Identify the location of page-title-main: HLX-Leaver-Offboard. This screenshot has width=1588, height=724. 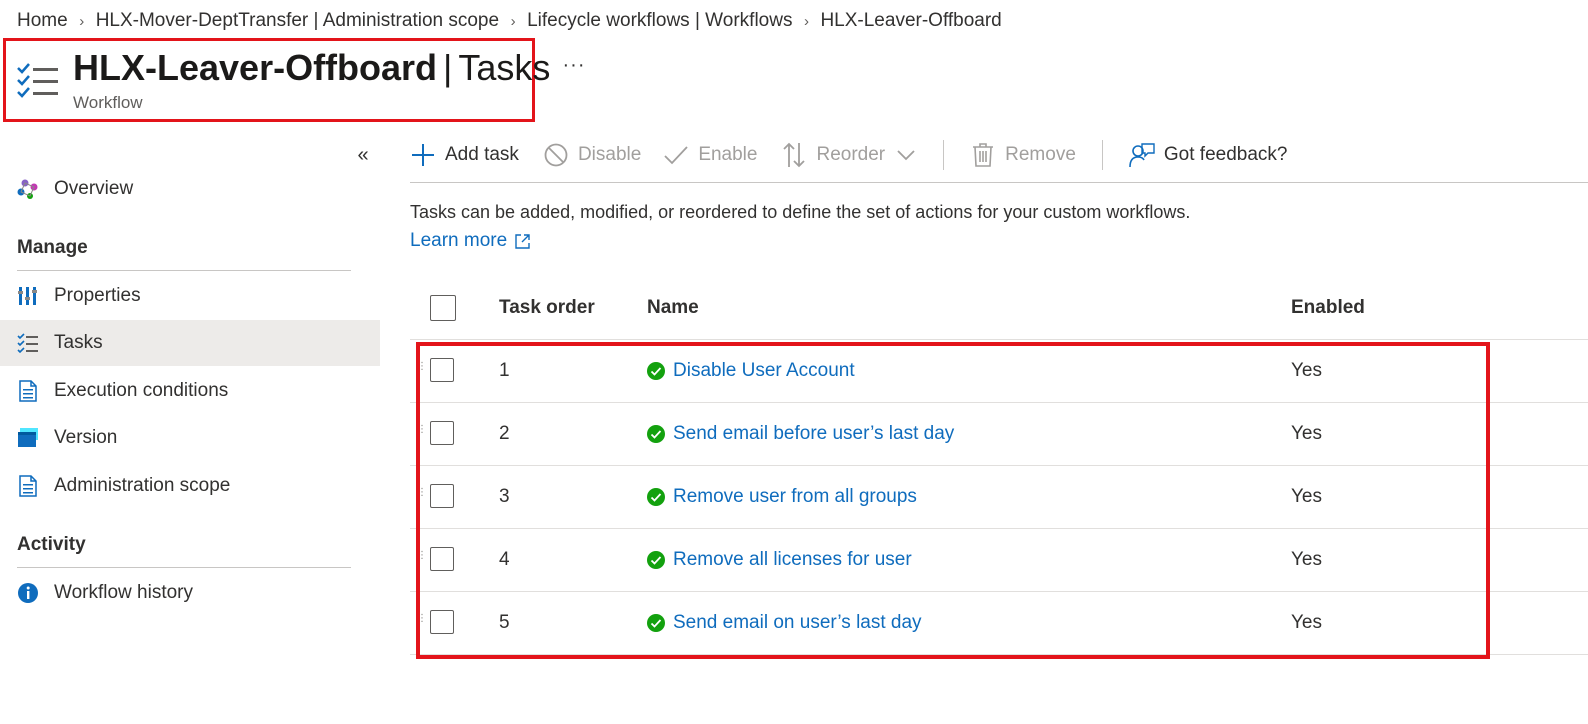
(255, 67).